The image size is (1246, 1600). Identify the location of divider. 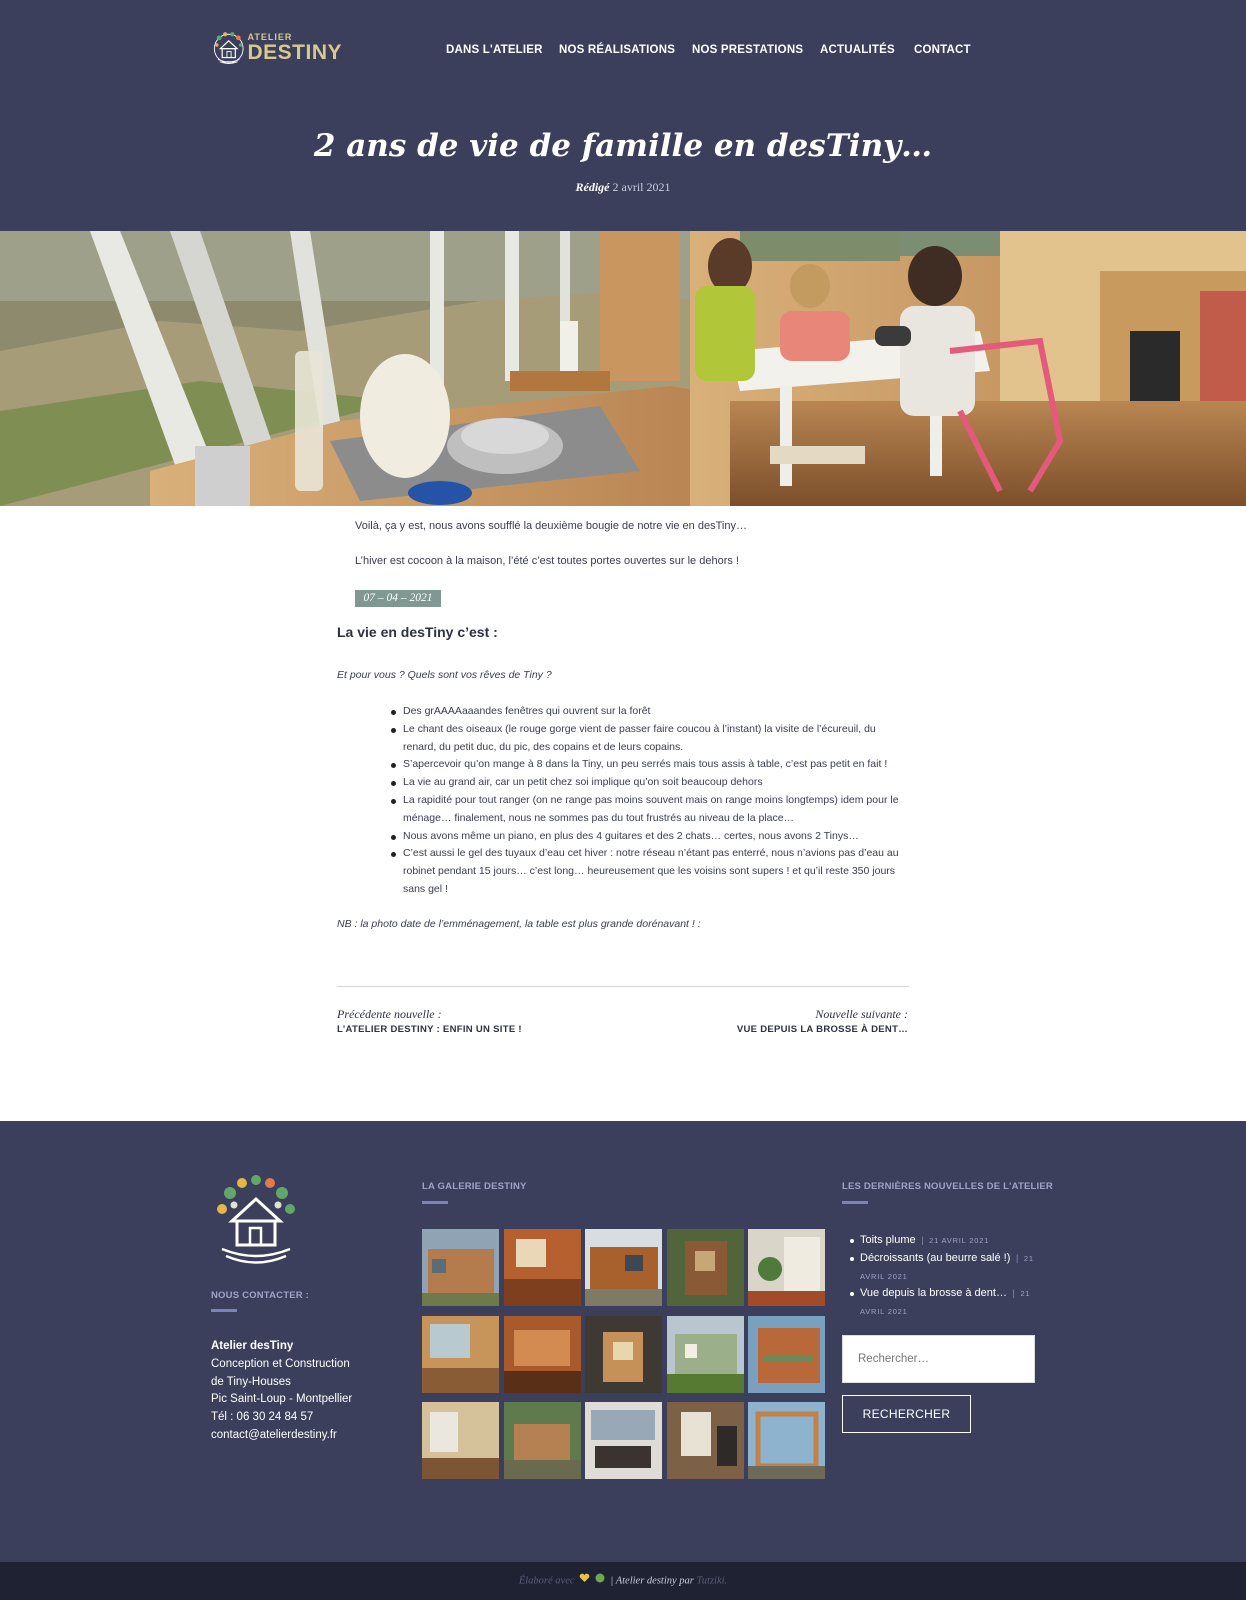
(623, 986).